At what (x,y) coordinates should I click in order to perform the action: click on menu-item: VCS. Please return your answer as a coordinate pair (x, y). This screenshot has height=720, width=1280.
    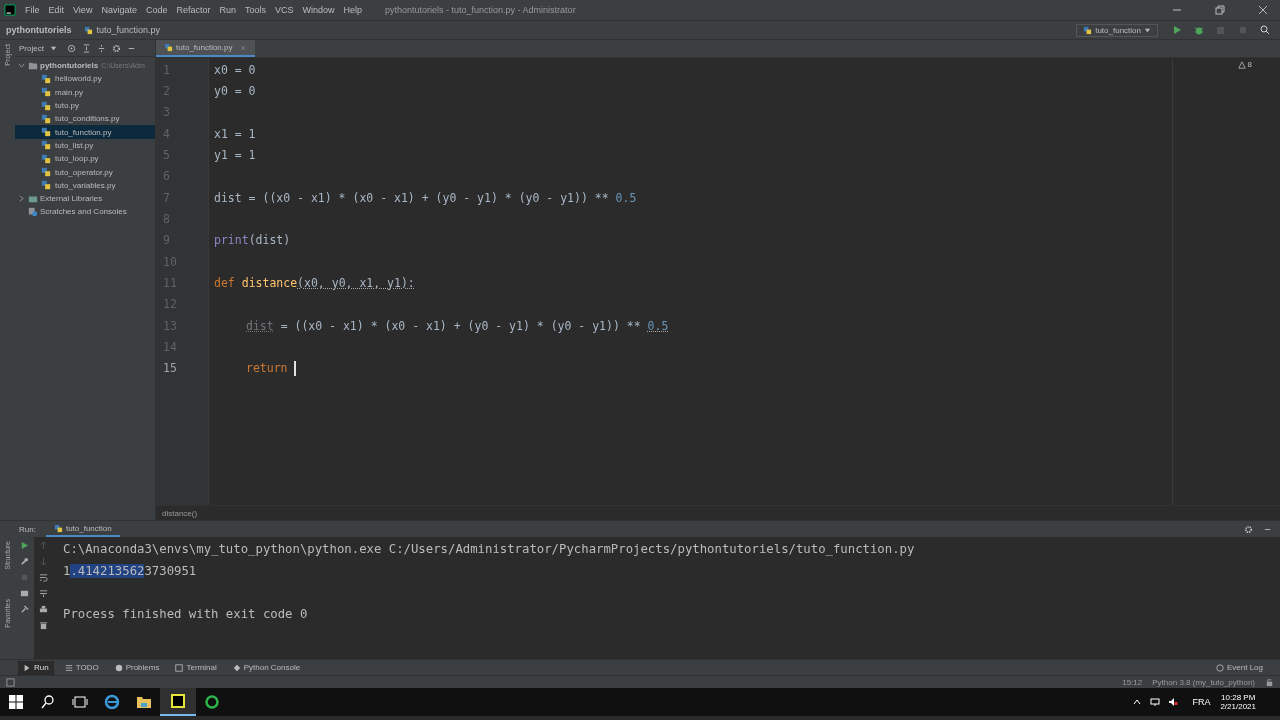
    Looking at the image, I should click on (284, 10).